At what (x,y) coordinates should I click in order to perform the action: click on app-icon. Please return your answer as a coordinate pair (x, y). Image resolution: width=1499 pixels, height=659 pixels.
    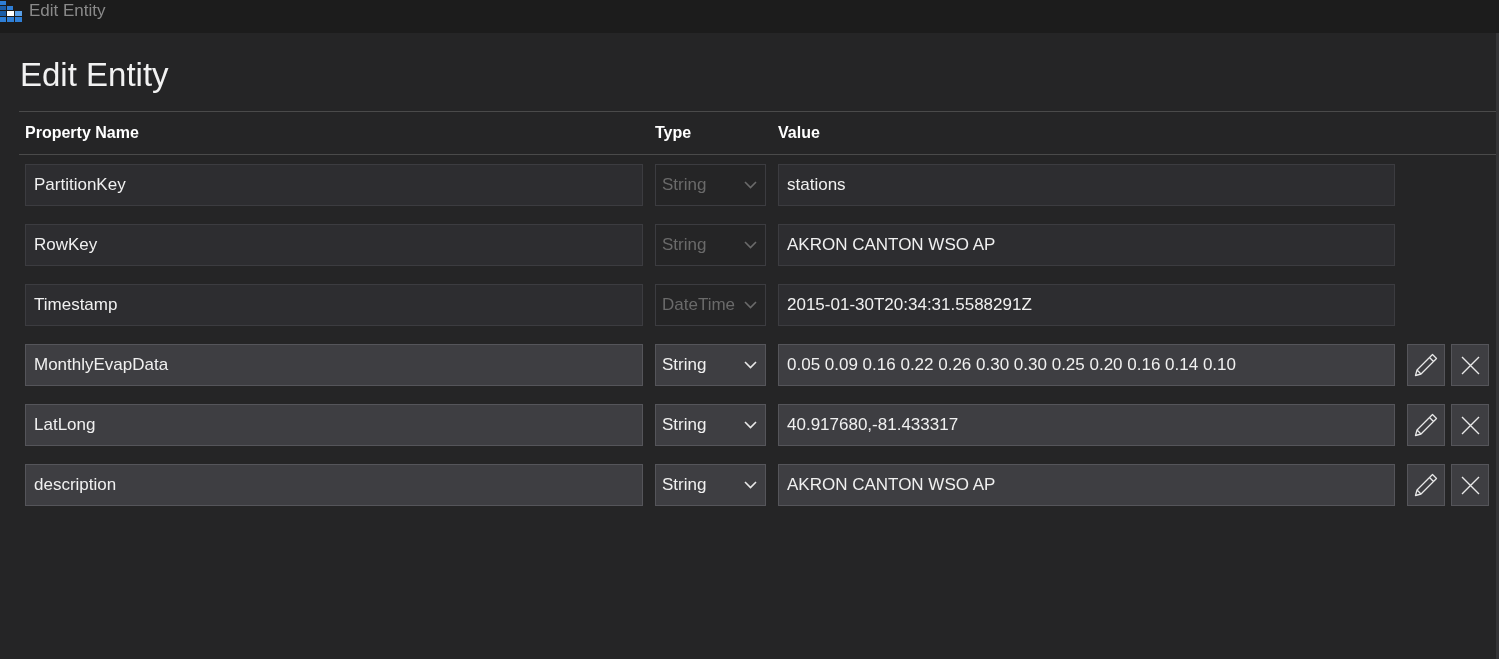
    Looking at the image, I should click on (11, 11).